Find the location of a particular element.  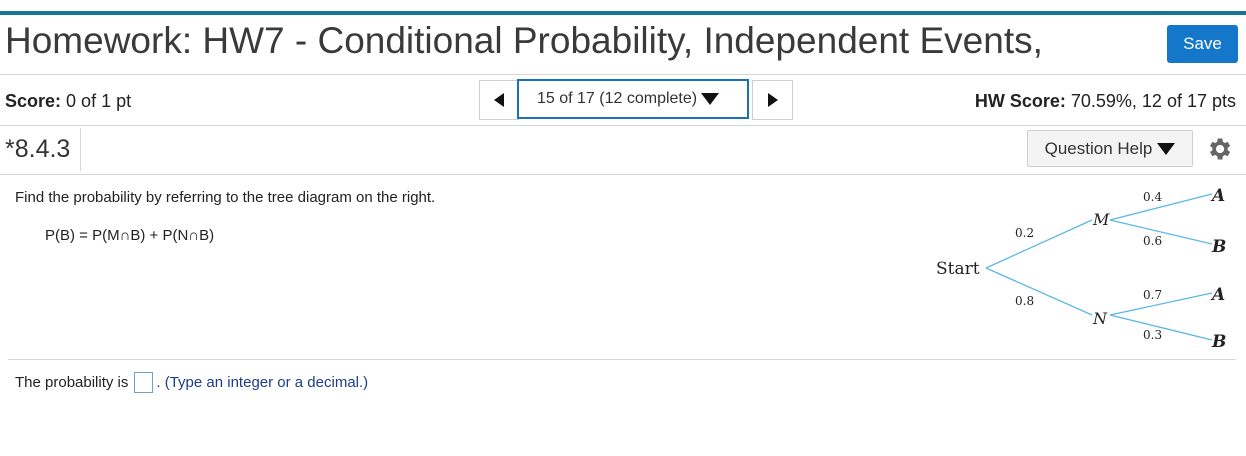

branch-start-m is located at coordinates (1039, 244).